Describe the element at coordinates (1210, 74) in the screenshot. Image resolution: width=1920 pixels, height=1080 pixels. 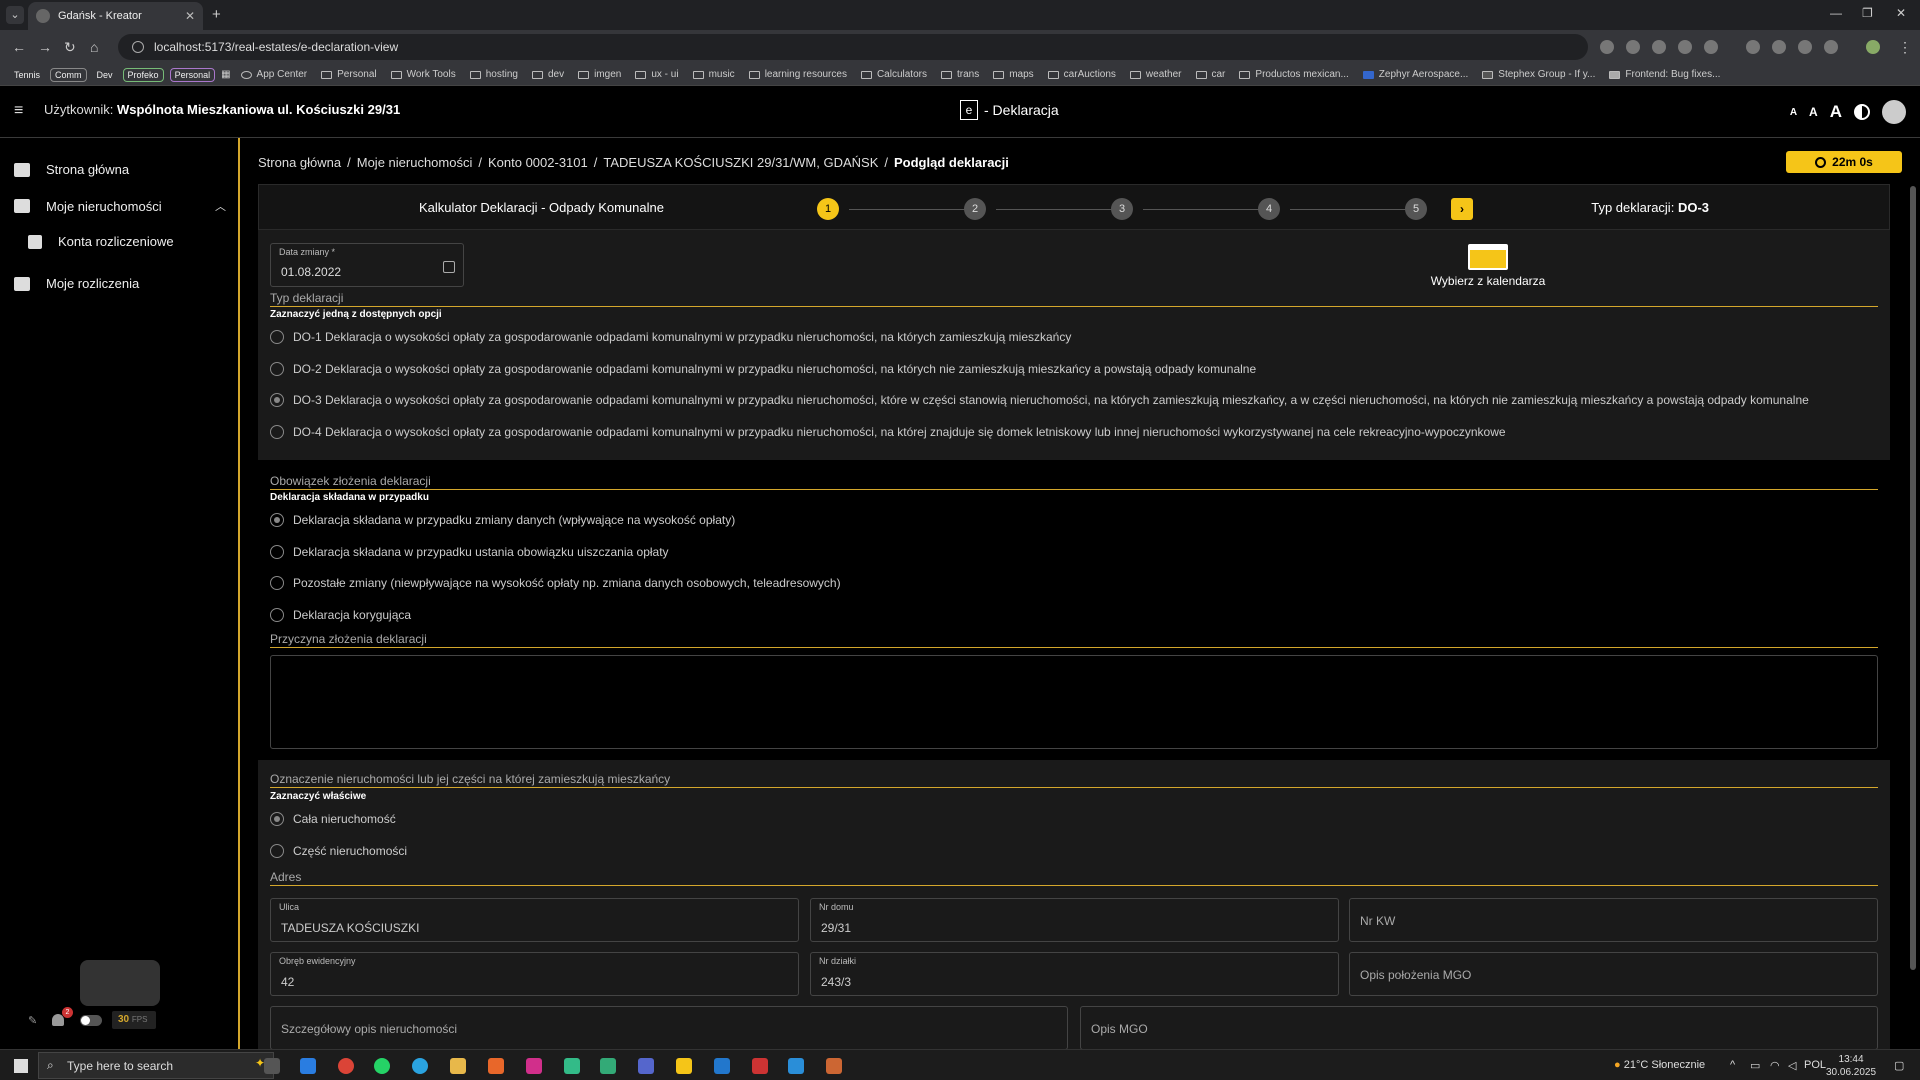
I see `bookmark-folder: car` at that location.